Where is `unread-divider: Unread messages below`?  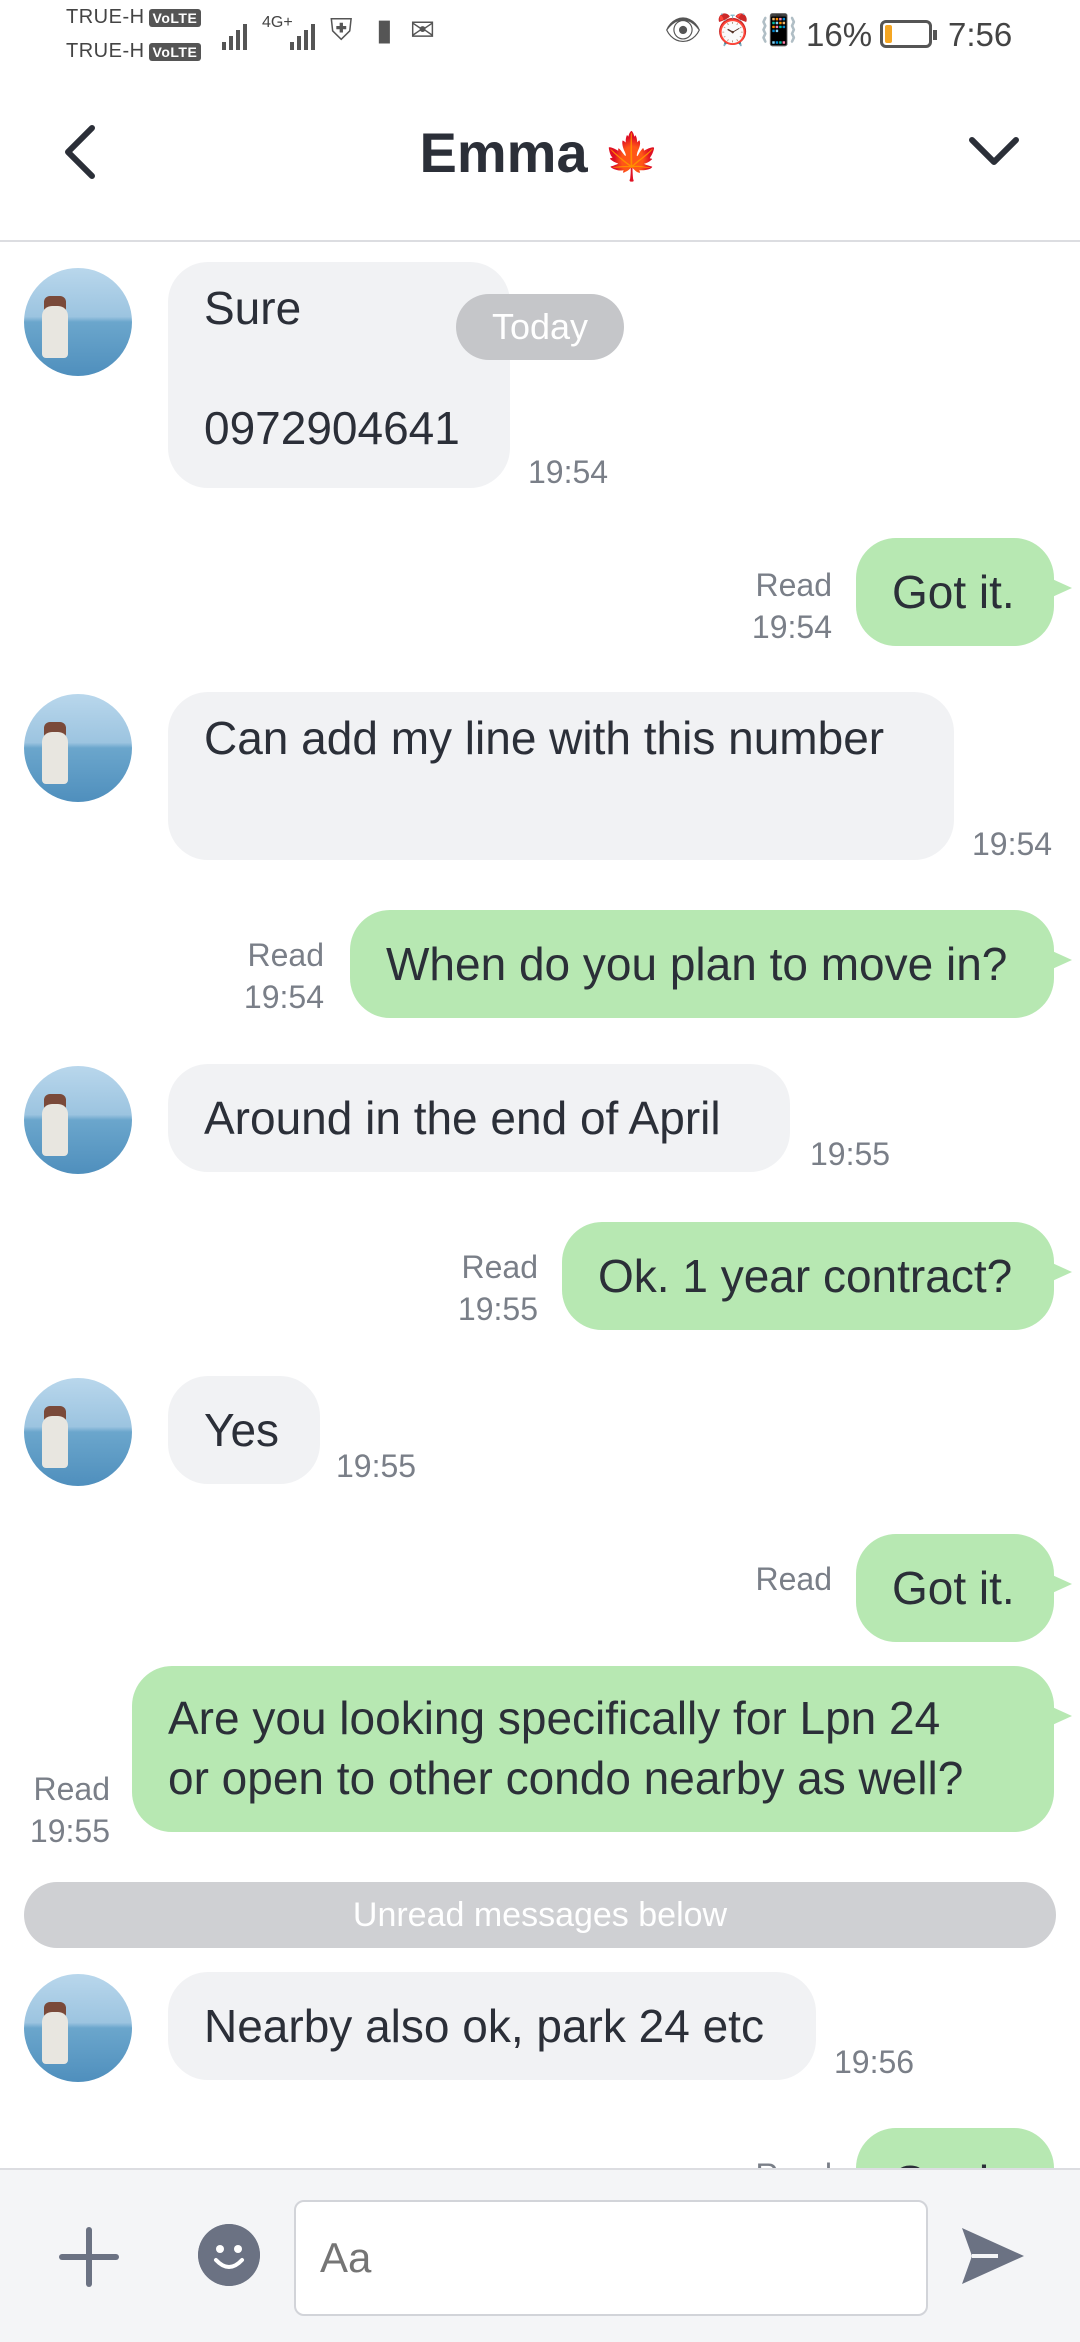 unread-divider: Unread messages below is located at coordinates (540, 1915).